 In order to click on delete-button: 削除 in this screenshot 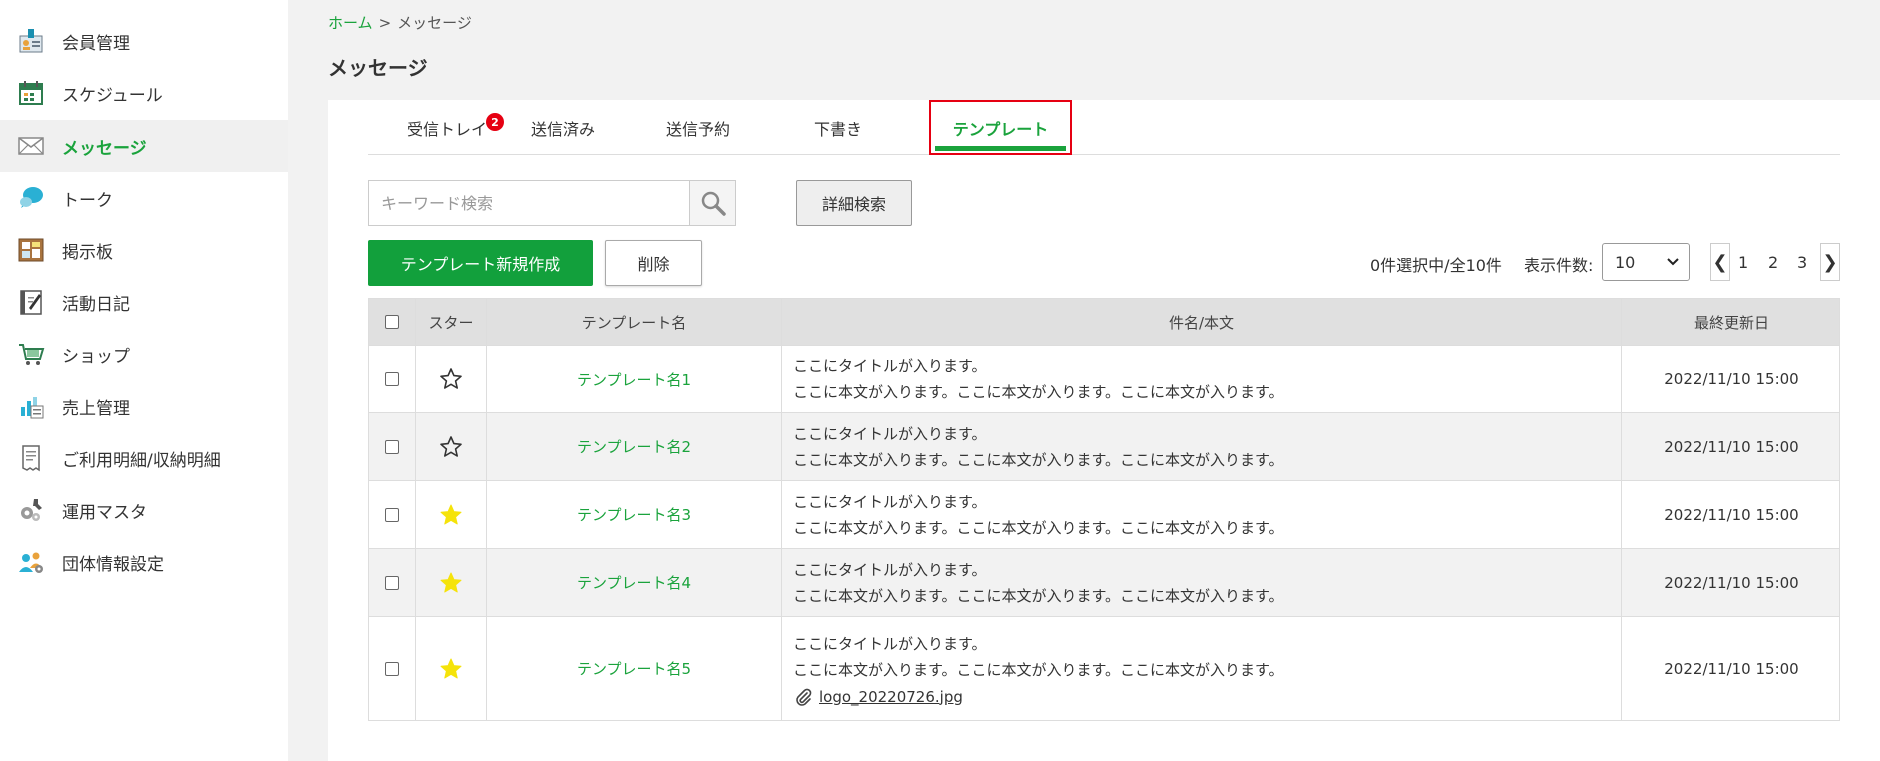, I will do `click(653, 263)`.